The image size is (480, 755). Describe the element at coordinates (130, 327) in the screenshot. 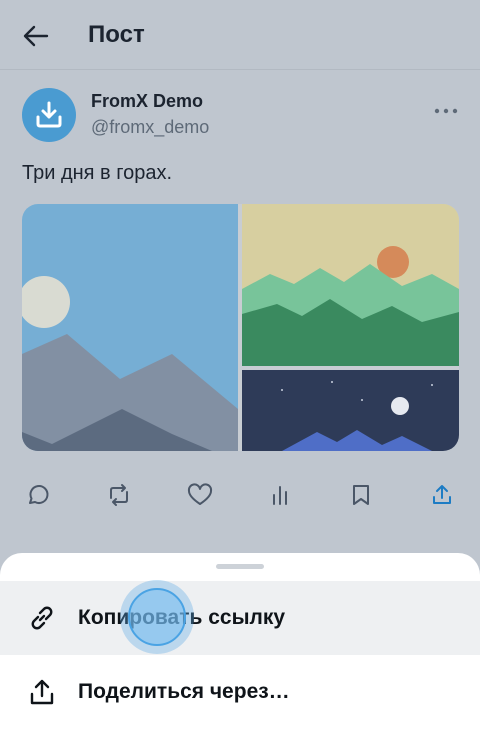

I see `mountain-day-photo` at that location.